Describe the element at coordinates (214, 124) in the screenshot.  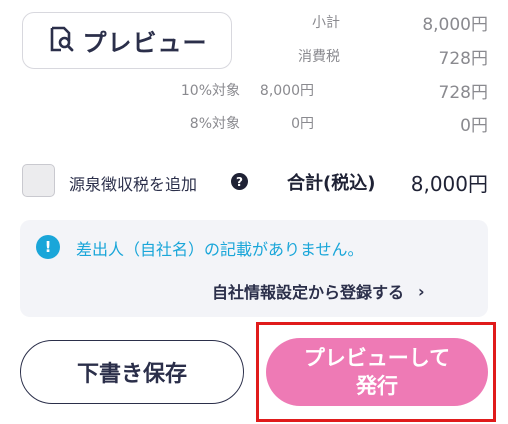
I see `rate-8-label: 8%対象` at that location.